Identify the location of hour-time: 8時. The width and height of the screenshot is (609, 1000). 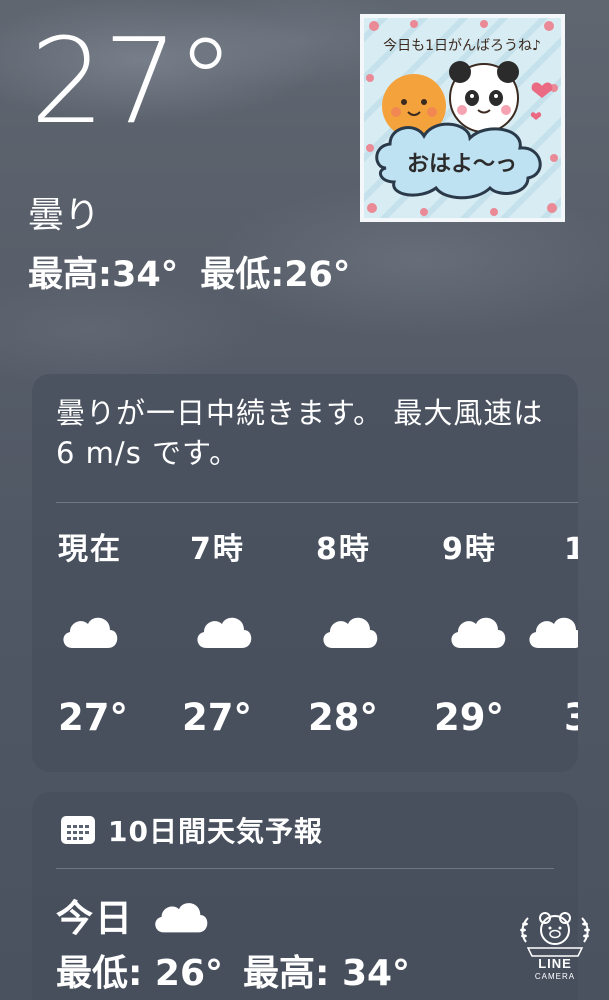
(343, 549).